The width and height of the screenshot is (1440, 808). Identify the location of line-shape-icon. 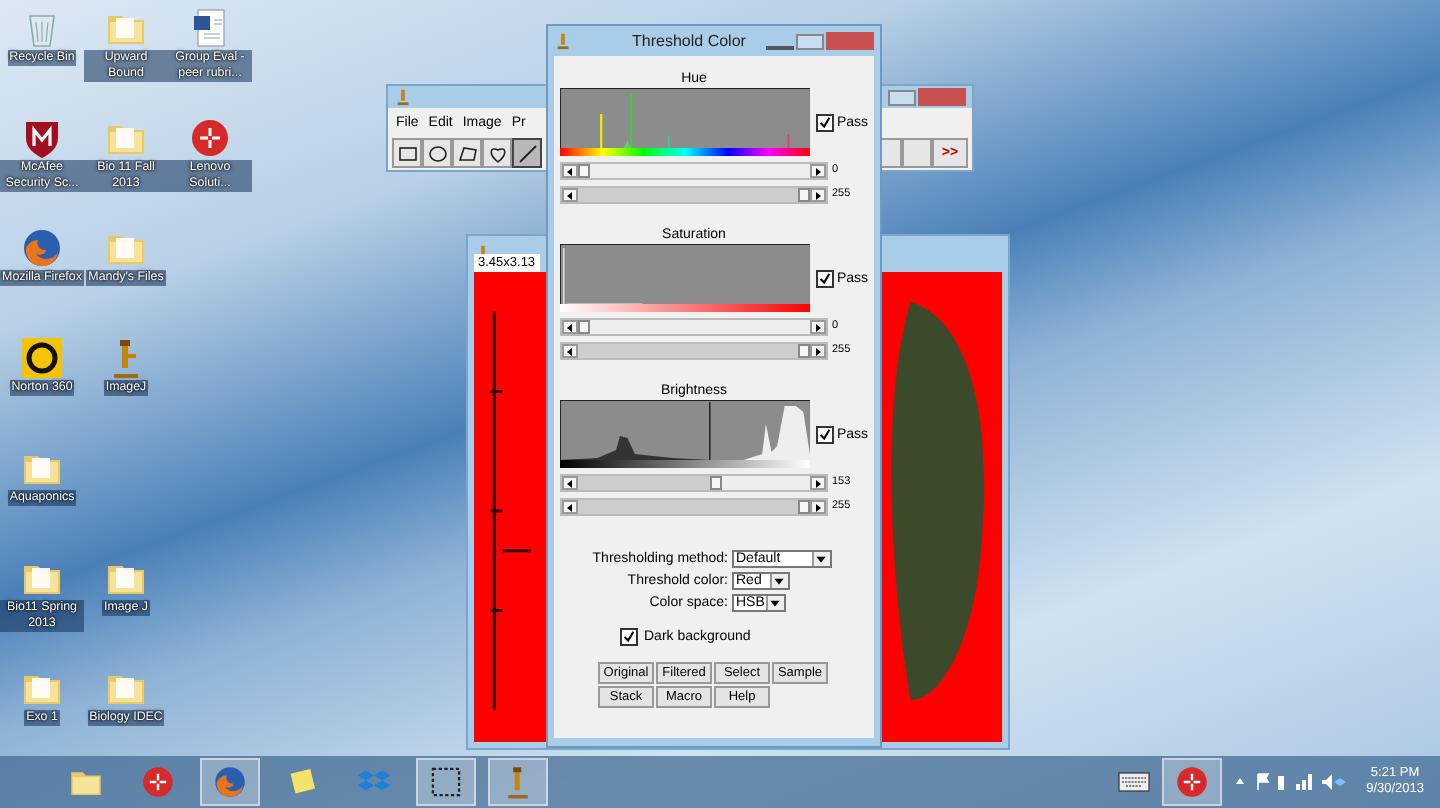
(527, 153).